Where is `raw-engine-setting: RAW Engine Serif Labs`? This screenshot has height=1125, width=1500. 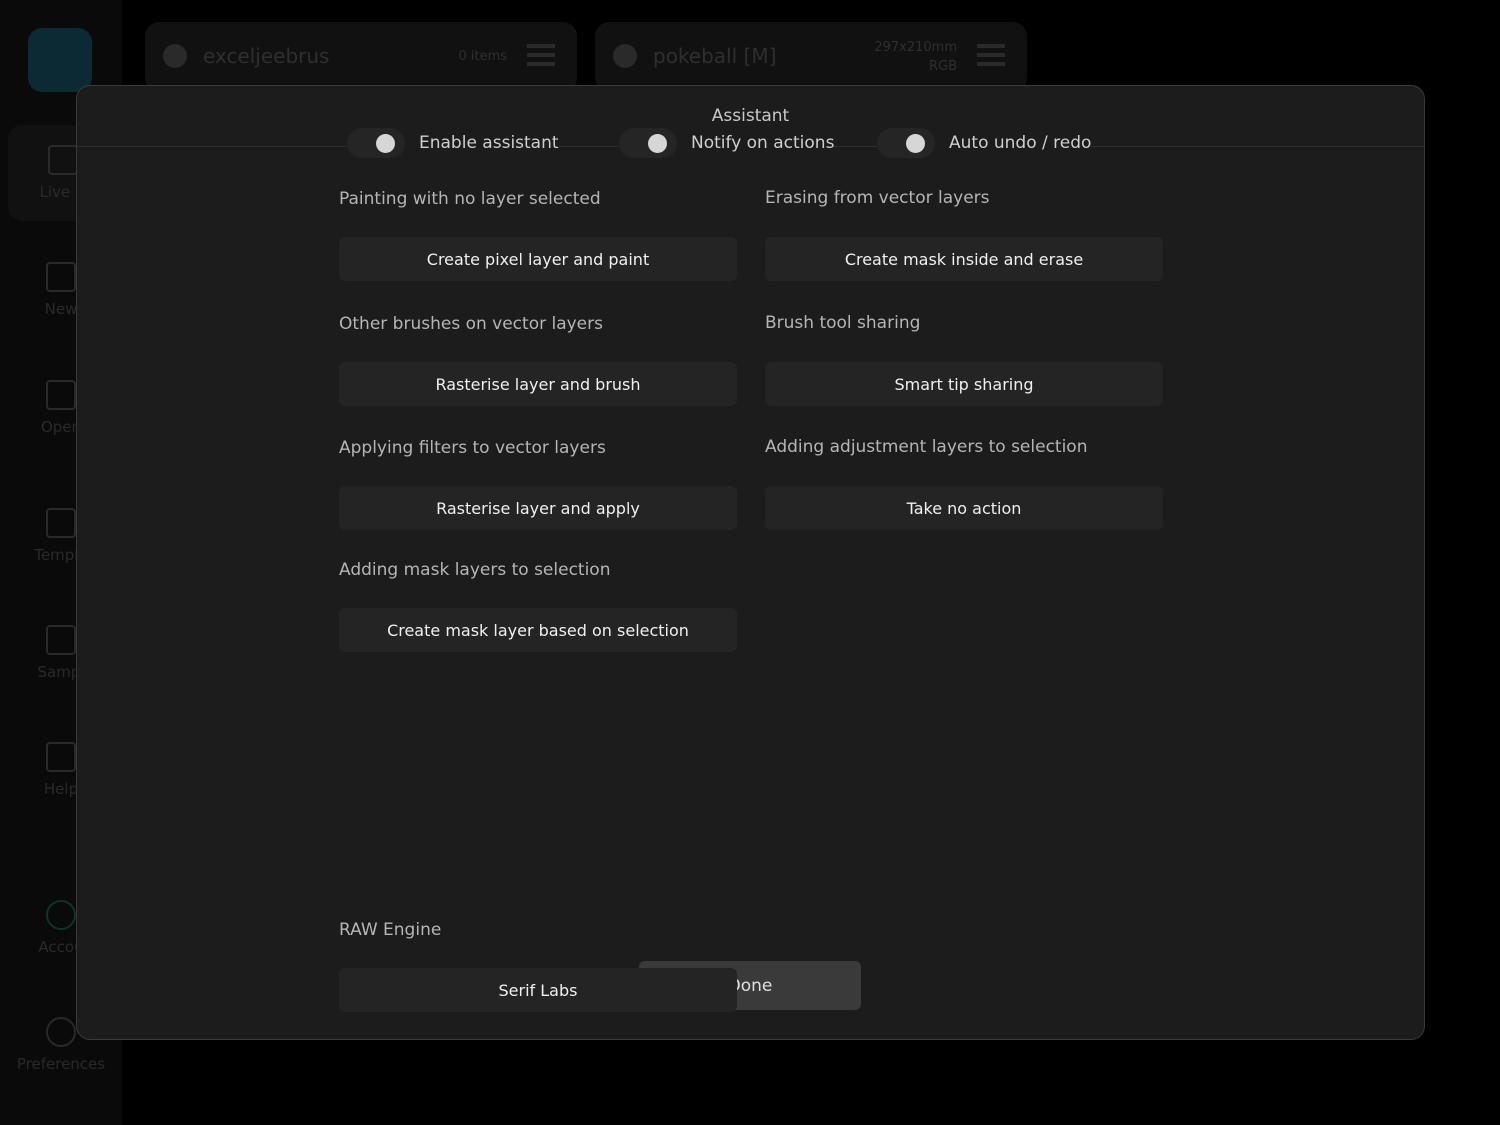
raw-engine-setting: RAW Engine Serif Labs is located at coordinates (538, 966).